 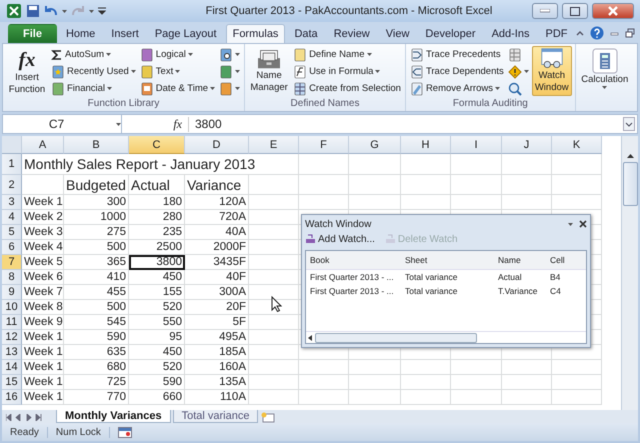 I want to click on ribbon-tab: PDF, so click(x=556, y=33).